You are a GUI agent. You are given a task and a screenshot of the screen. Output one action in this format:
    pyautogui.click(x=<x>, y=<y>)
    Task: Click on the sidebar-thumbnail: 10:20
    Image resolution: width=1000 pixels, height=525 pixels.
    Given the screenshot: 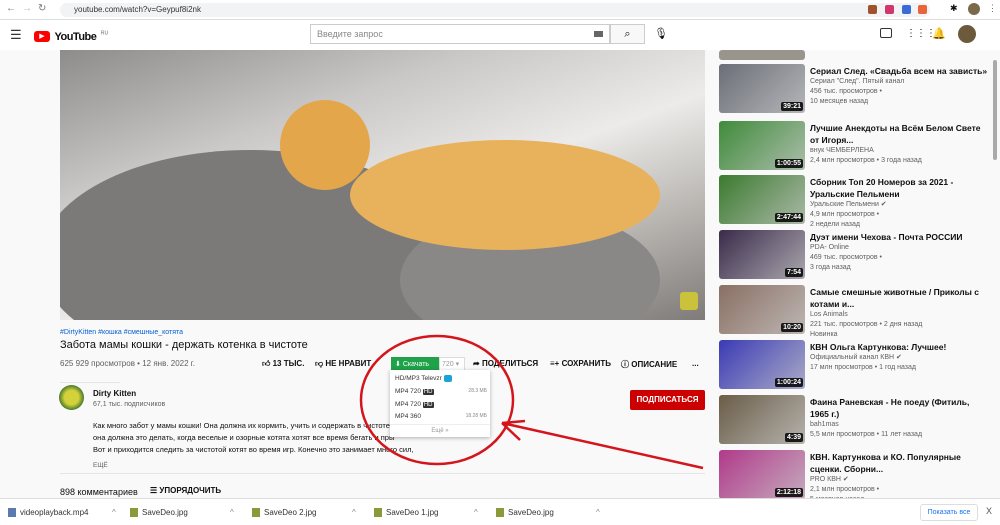 What is the action you would take?
    pyautogui.click(x=762, y=309)
    